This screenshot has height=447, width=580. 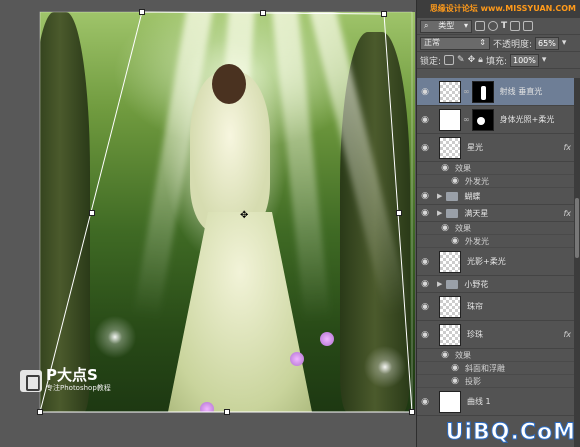 I want to click on layers-scrollbar, so click(x=577, y=262).